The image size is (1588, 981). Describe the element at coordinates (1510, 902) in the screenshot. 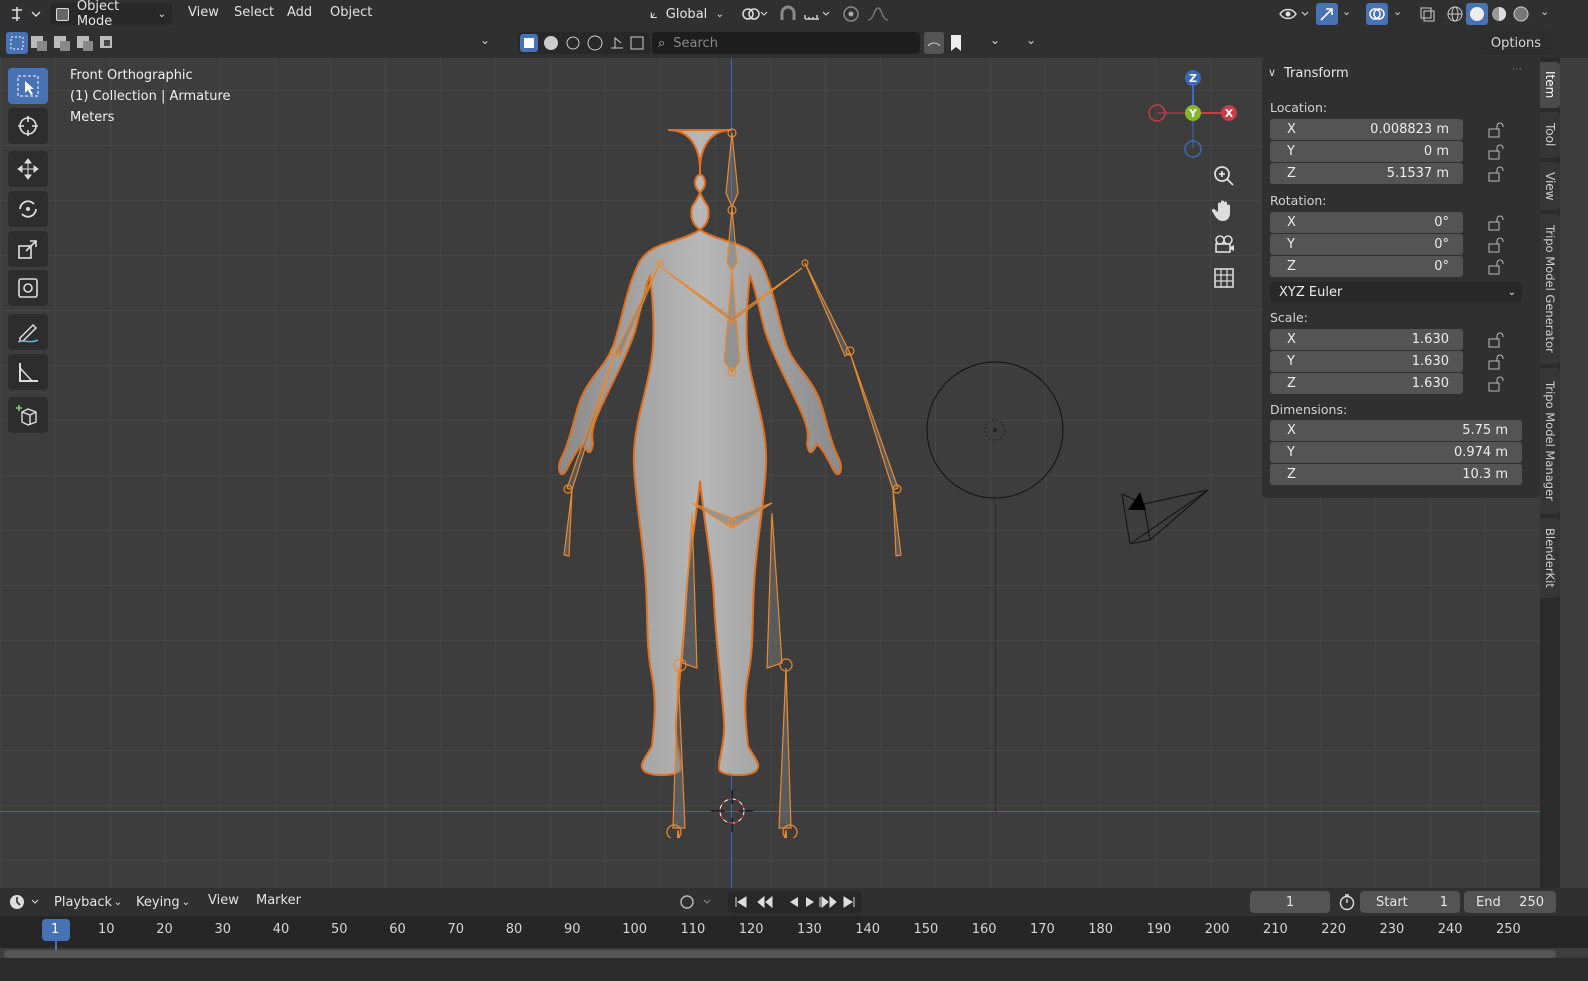

I see `end-frame-field: End 250` at that location.